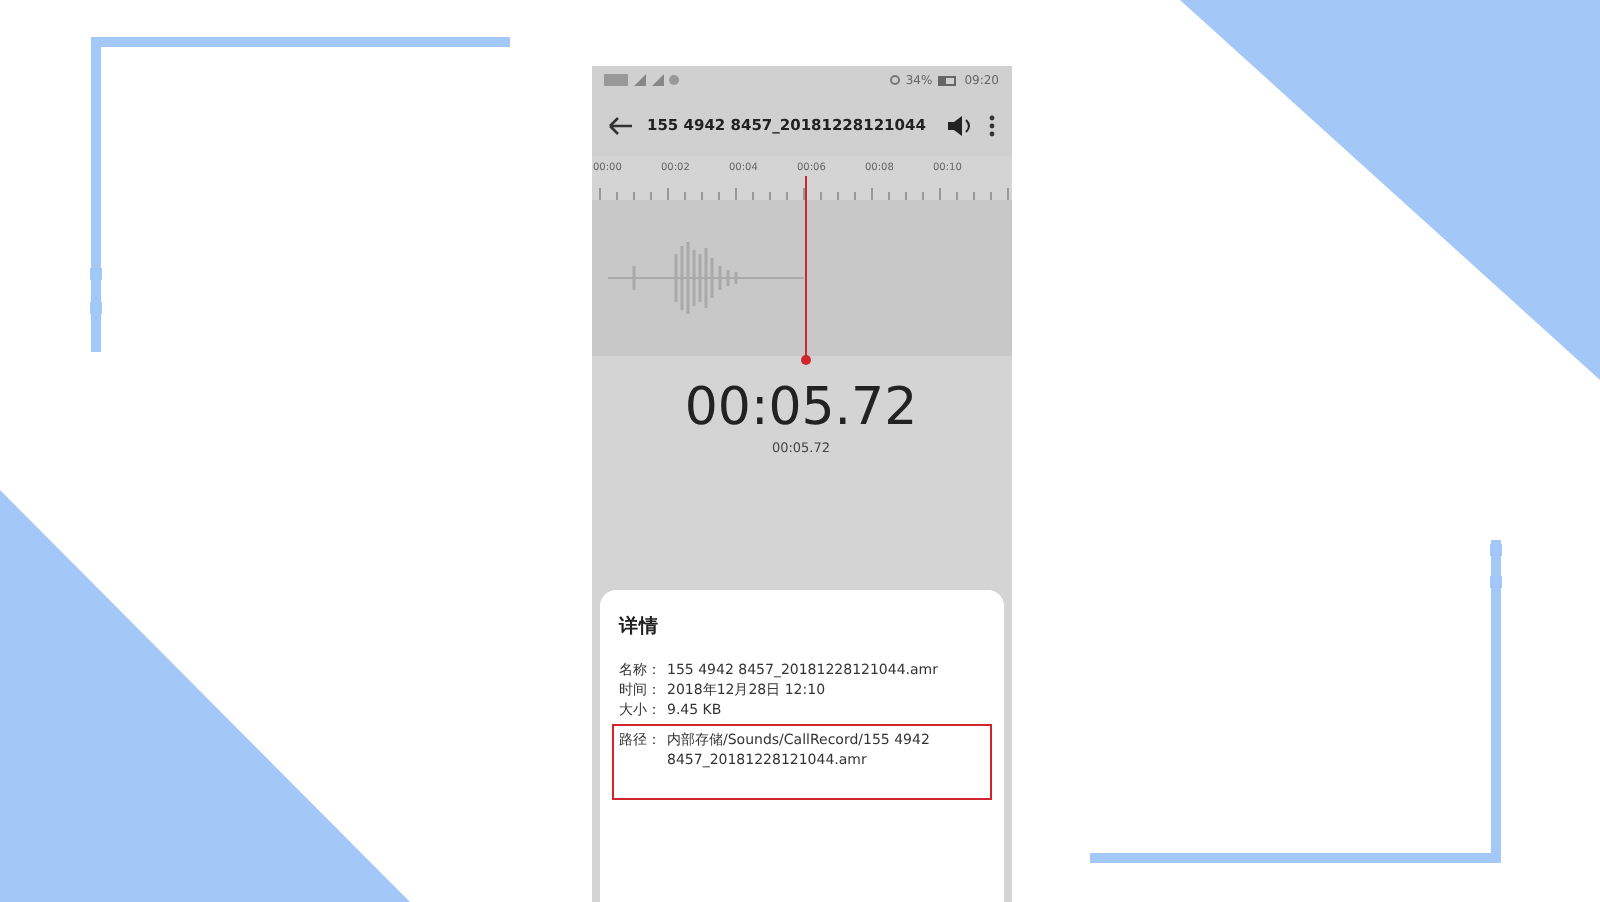  I want to click on back-arrow-icon, so click(619, 125).